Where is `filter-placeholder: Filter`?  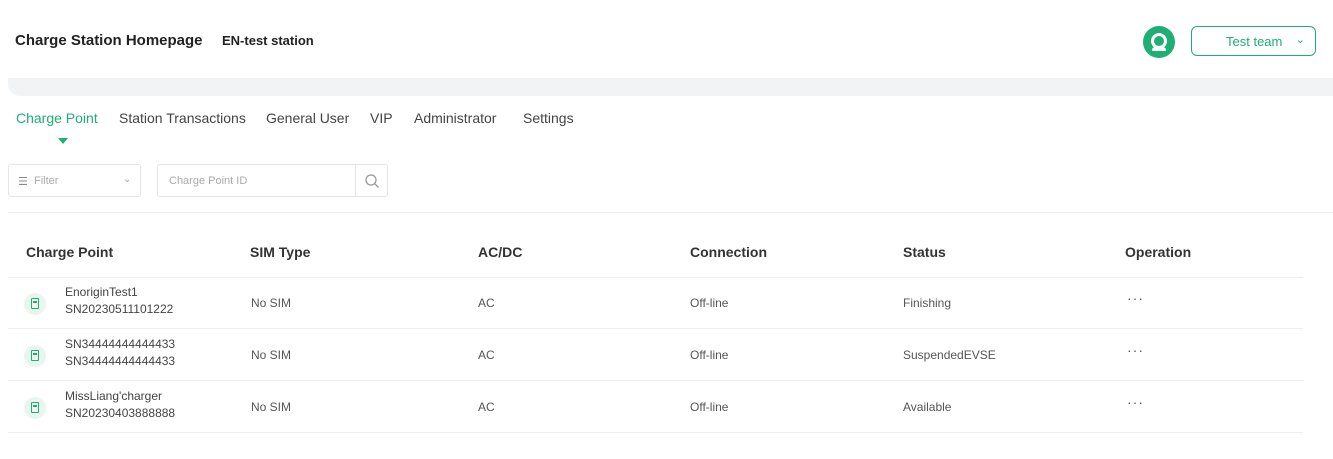
filter-placeholder: Filter is located at coordinates (46, 181).